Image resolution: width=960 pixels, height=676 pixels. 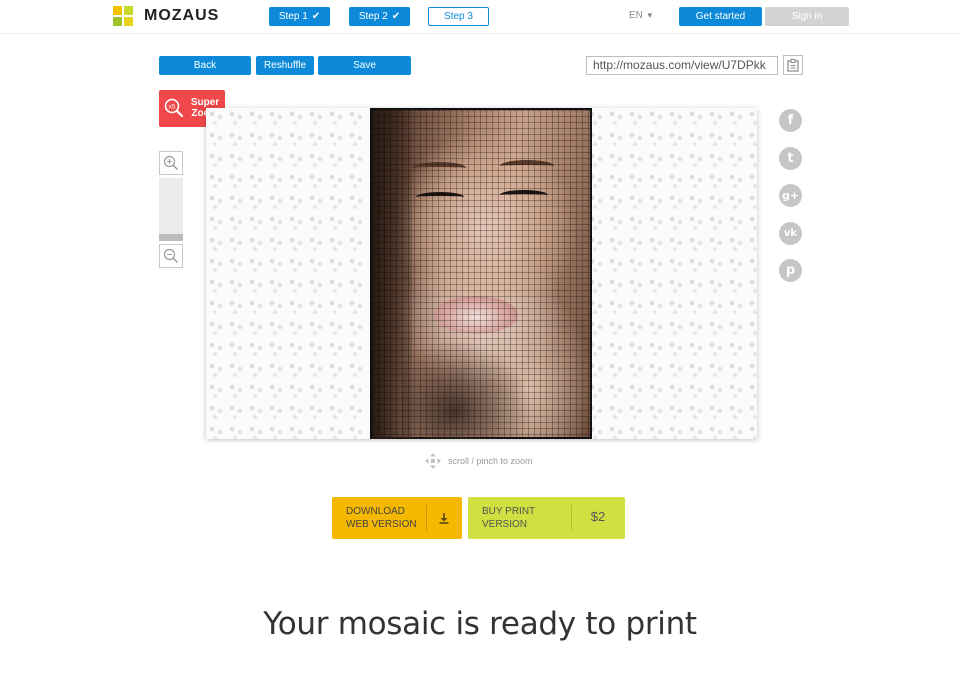 I want to click on ready-headline: Your mosaic is ready to print, so click(x=480, y=624).